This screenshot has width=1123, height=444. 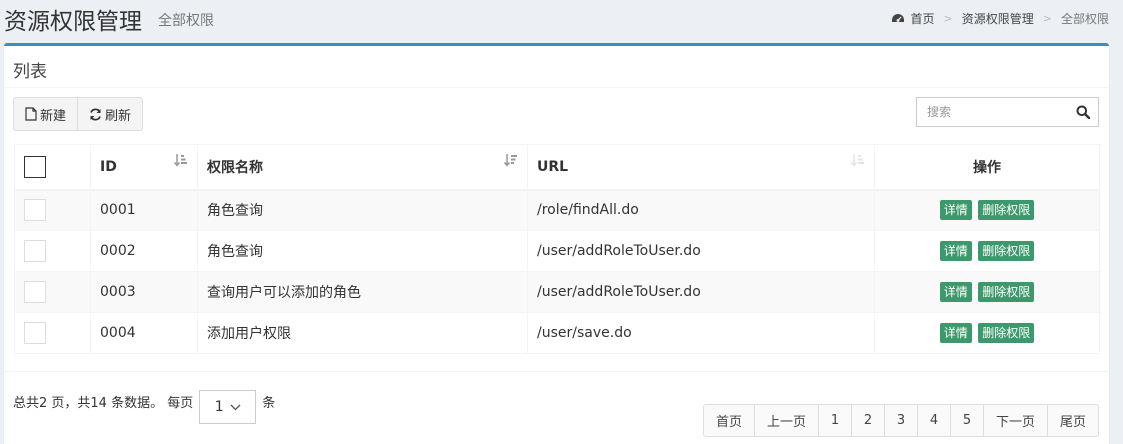 I want to click on refresh-button: 刷新, so click(x=111, y=114).